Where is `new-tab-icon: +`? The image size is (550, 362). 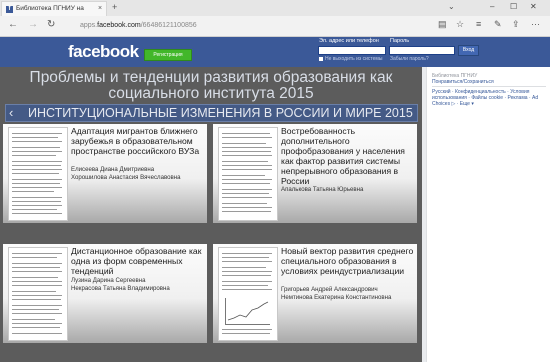 new-tab-icon: + is located at coordinates (114, 7).